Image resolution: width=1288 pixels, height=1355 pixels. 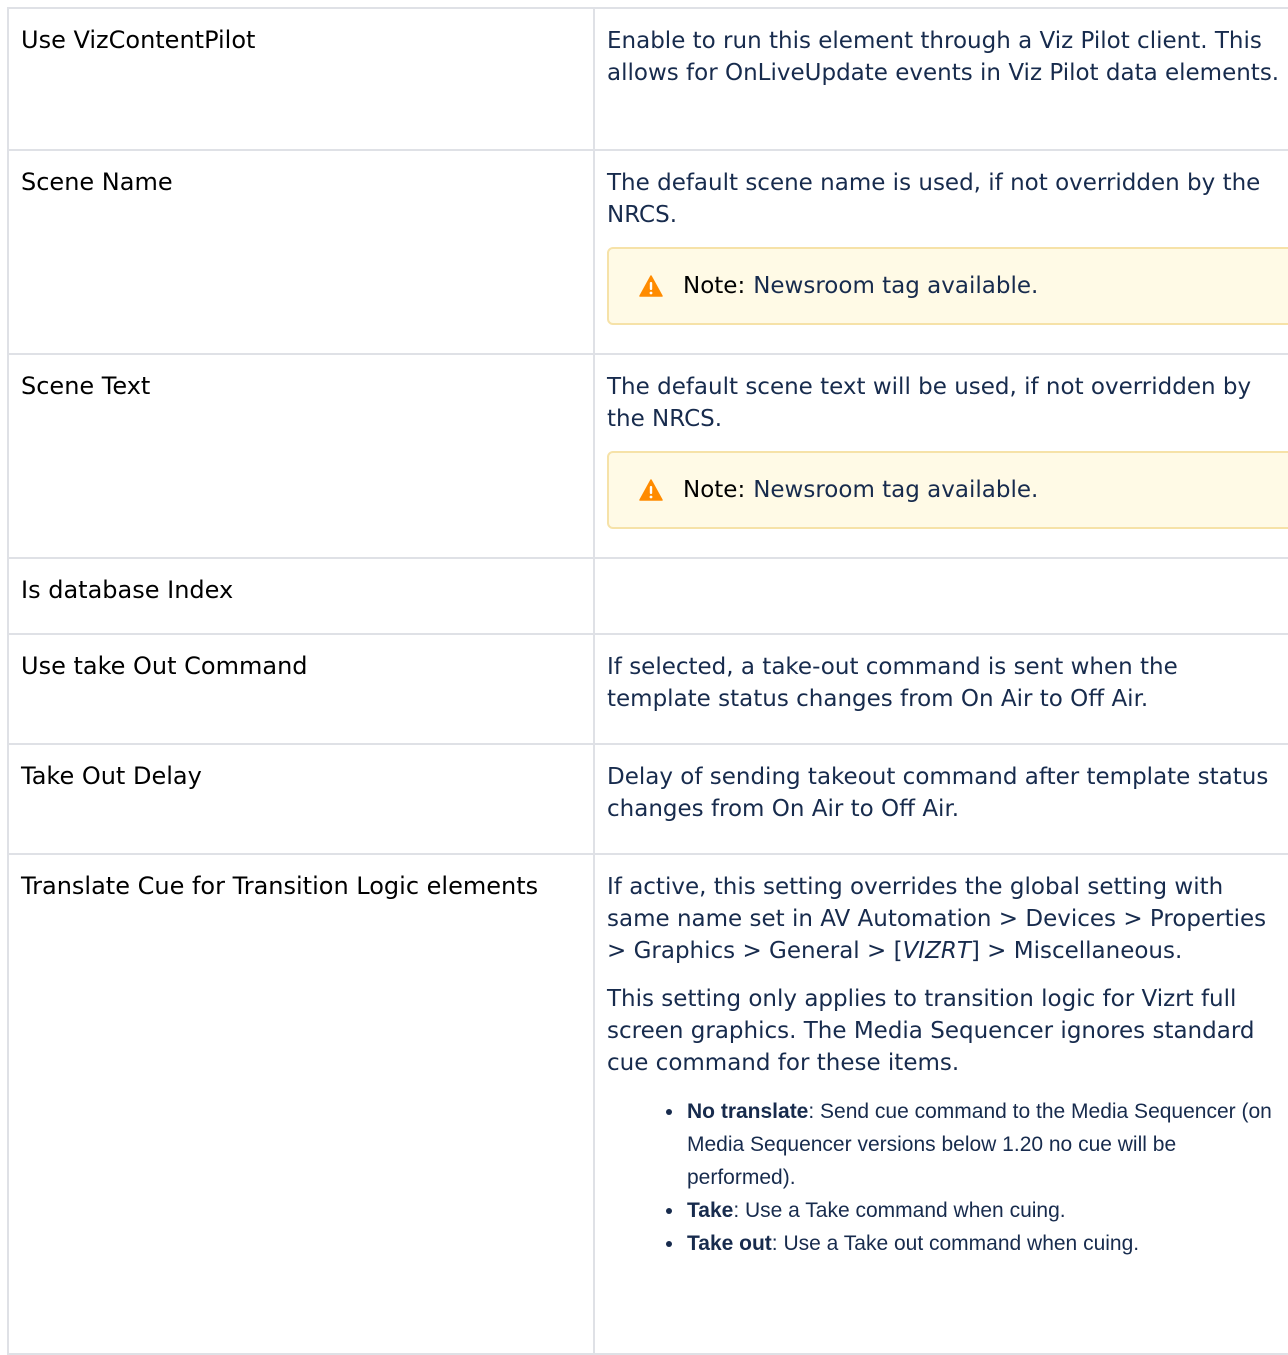 I want to click on option-text: : Use a Take command when cuing., so click(x=899, y=1210).